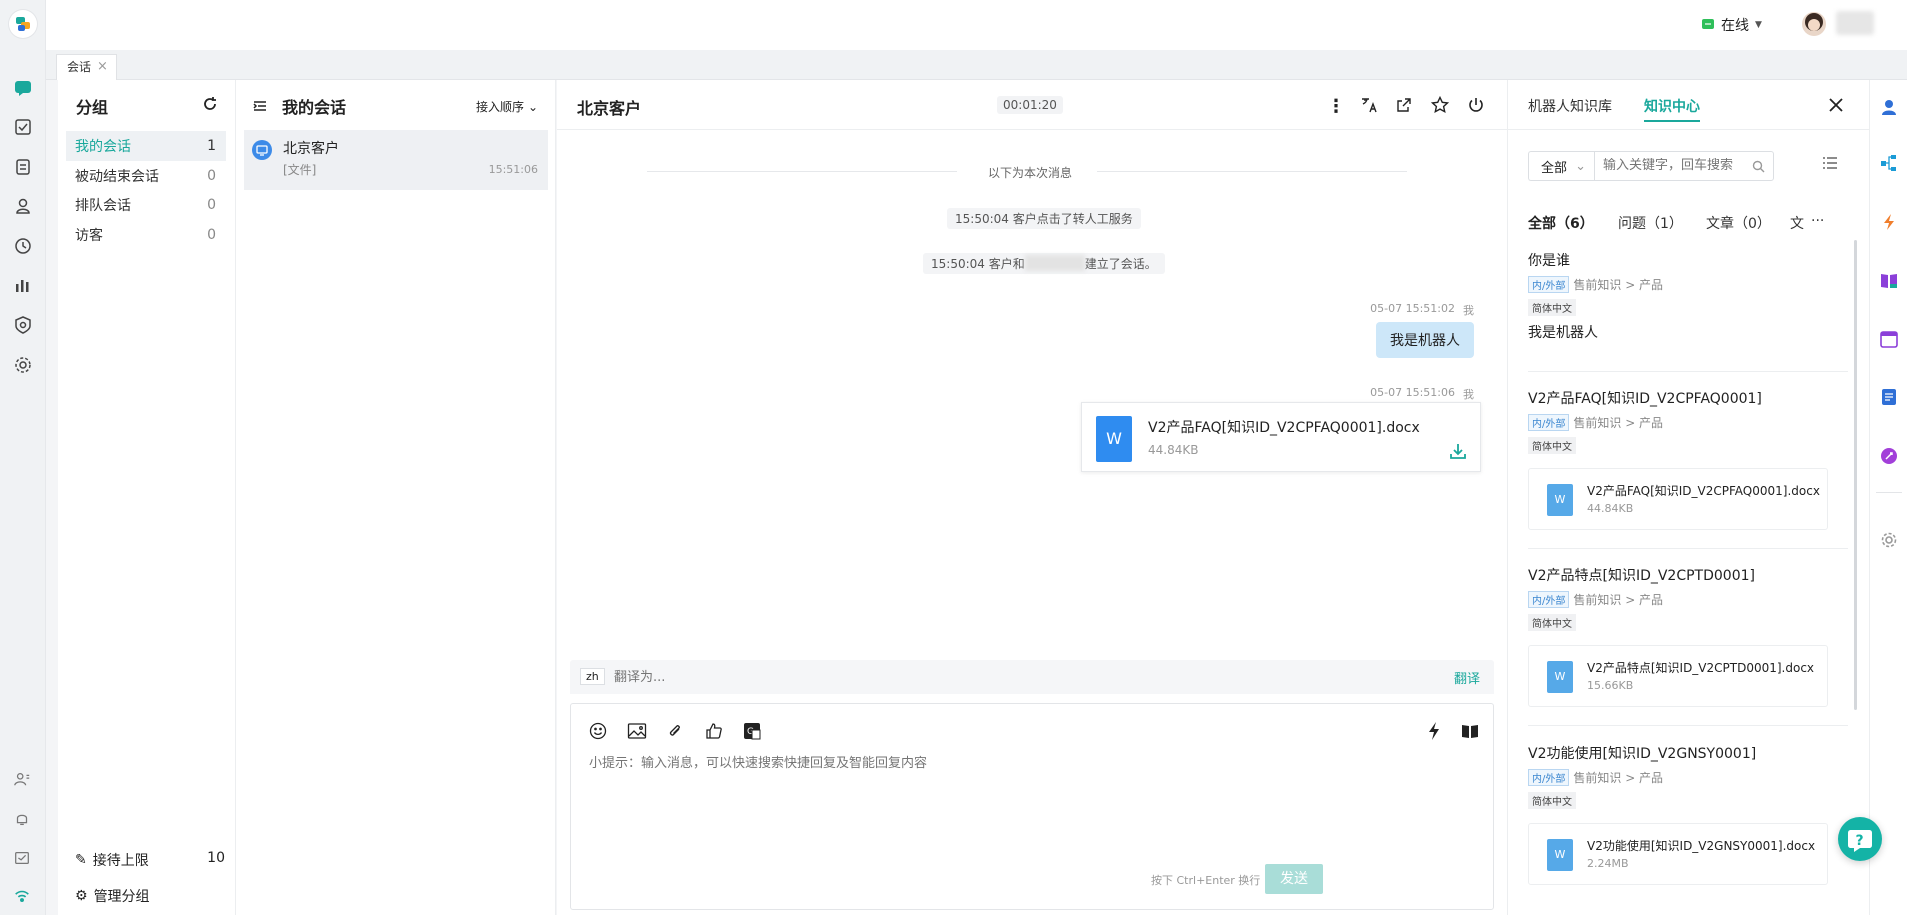 The width and height of the screenshot is (1907, 915). I want to click on star-icon, so click(1440, 105).